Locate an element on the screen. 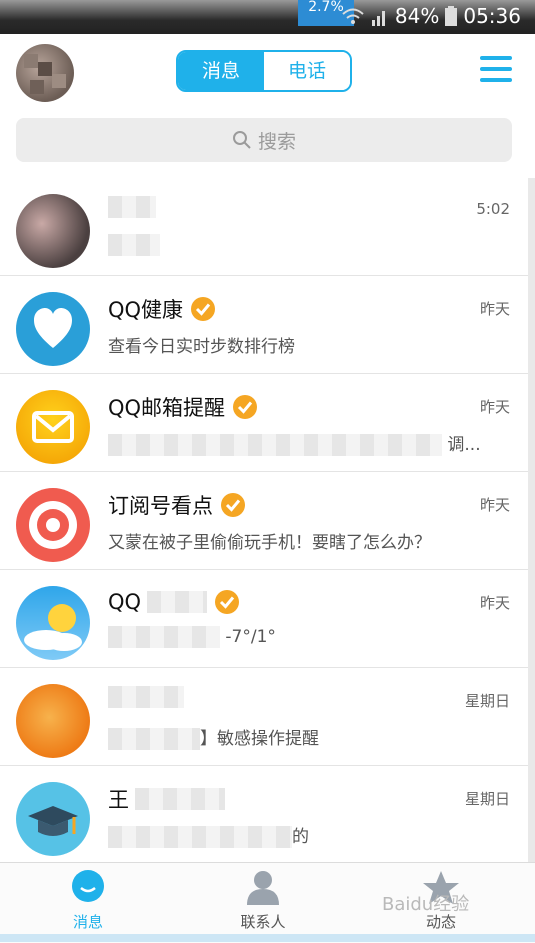 This screenshot has width=535, height=943. watermark: Baidu经验 is located at coordinates (426, 904).